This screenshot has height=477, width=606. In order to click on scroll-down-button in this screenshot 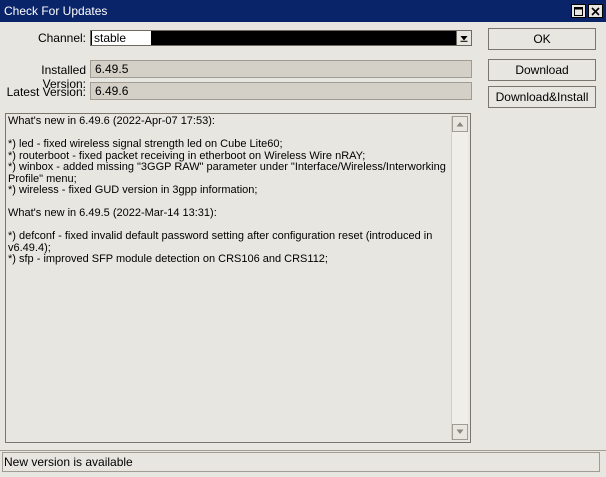, I will do `click(460, 432)`.